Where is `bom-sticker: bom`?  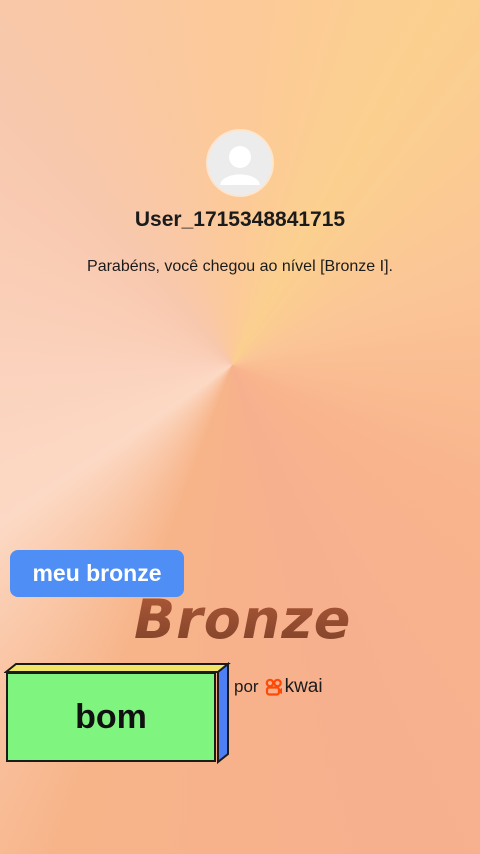 bom-sticker: bom is located at coordinates (118, 714).